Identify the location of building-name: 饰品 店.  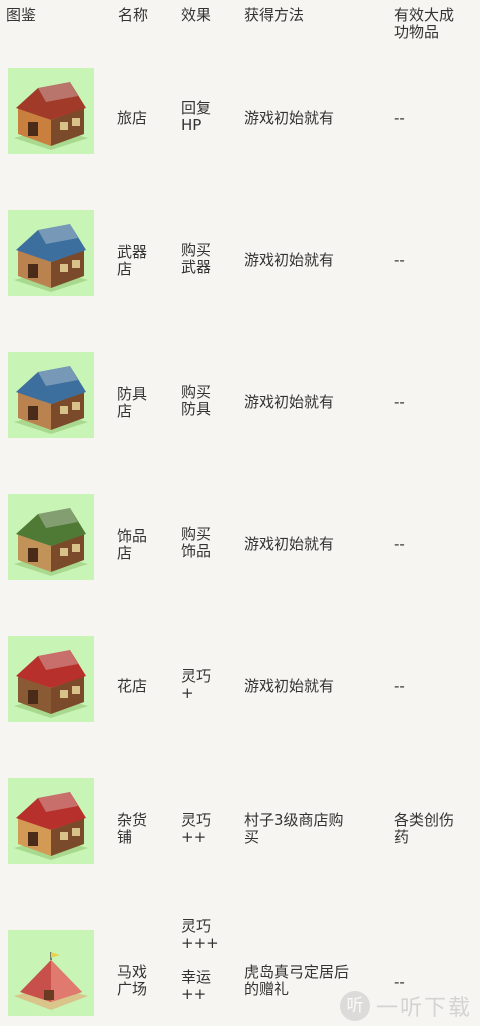
(132, 544).